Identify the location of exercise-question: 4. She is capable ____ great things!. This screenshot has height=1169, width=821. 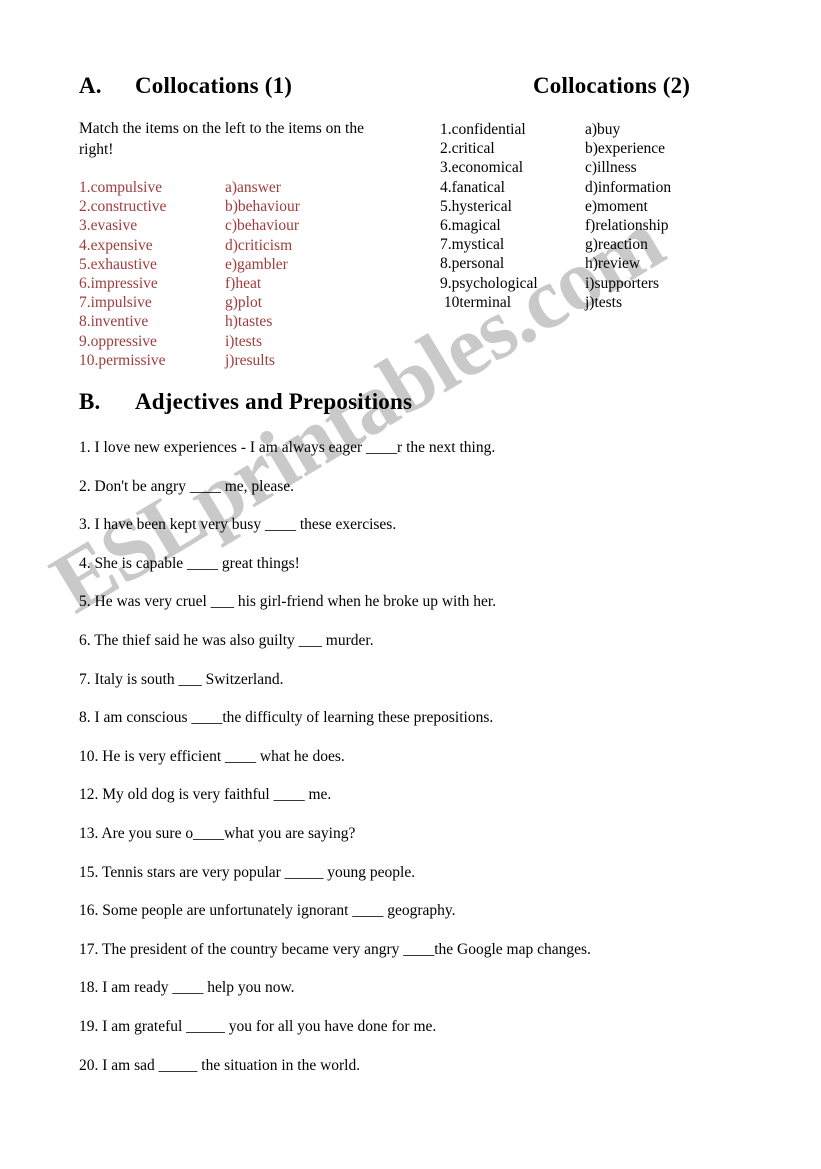
(189, 563).